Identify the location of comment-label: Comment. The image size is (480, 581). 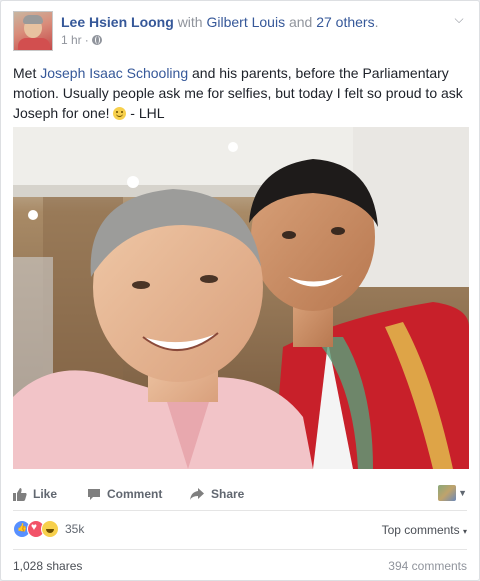
(135, 494).